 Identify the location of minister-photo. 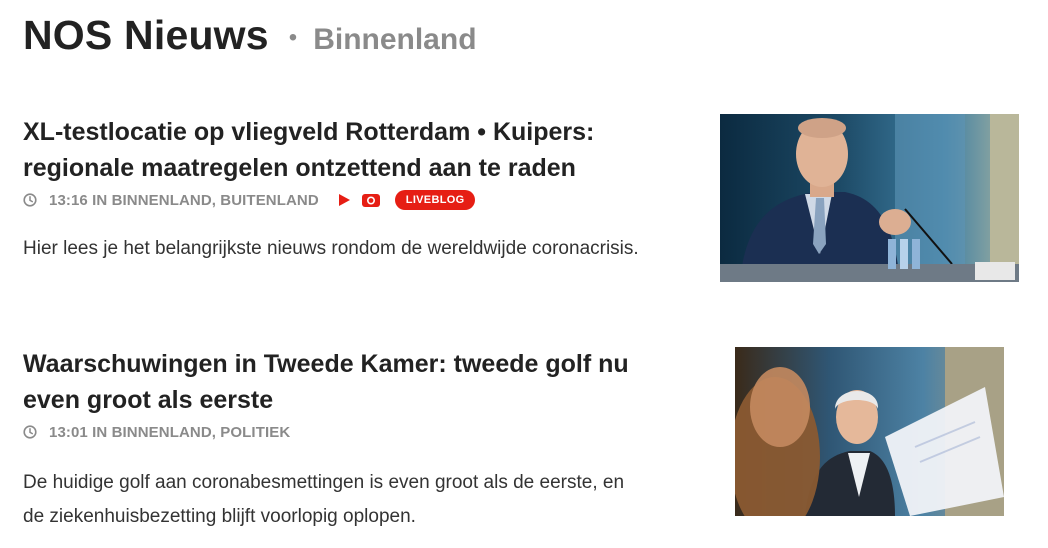
(869, 198).